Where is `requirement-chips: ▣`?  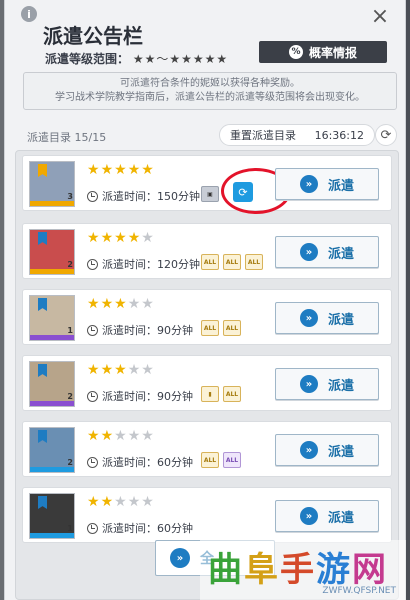 requirement-chips: ▣ is located at coordinates (210, 194).